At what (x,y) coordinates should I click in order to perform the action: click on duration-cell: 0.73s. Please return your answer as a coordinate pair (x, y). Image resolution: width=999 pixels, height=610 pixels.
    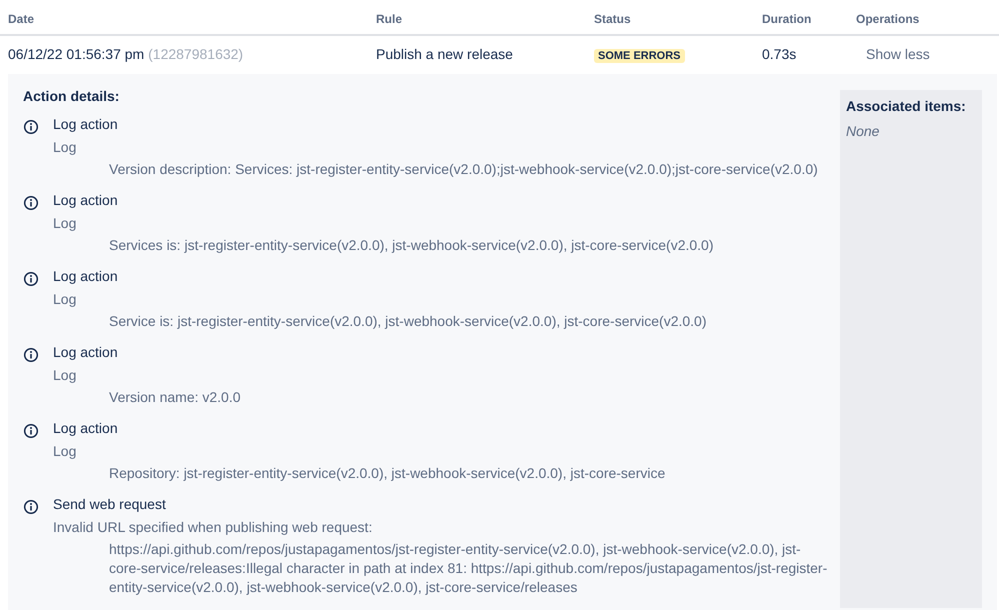
    Looking at the image, I should click on (779, 54).